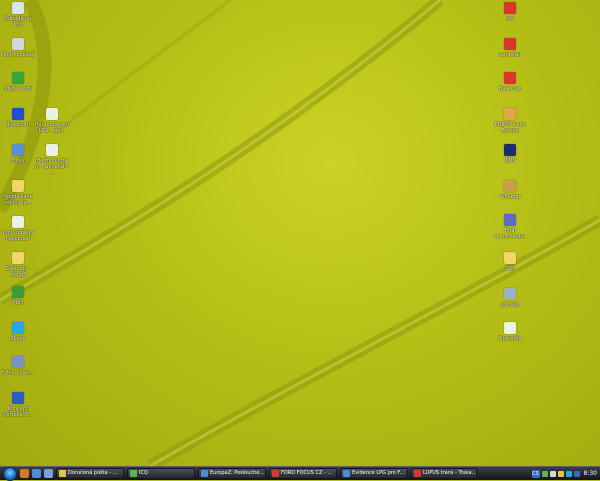 The height and width of the screenshot is (481, 600). Describe the element at coordinates (18, 114) in the screenshot. I see `bluetooth-icon` at that location.